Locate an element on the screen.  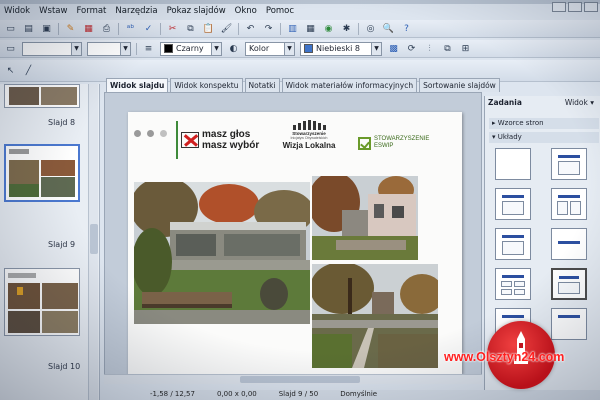
print-icon: ⎙ is located at coordinates (106, 28).